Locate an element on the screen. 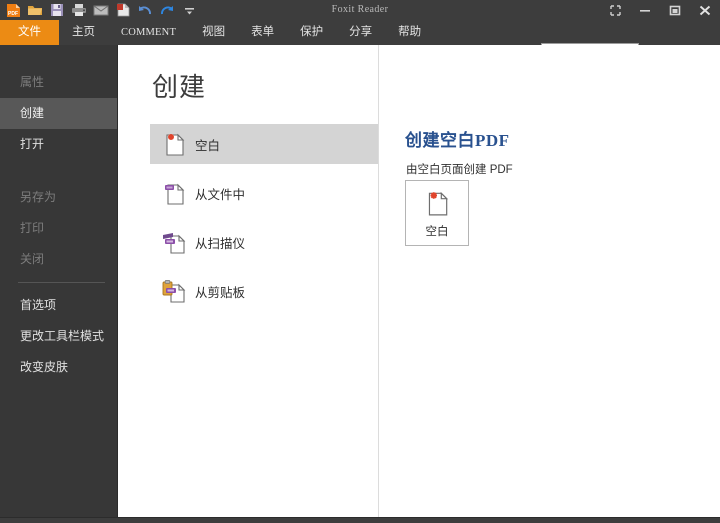 Image resolution: width=720 pixels, height=523 pixels. title-bar: PDF Foxit Reader is located at coordinates (360, 10).